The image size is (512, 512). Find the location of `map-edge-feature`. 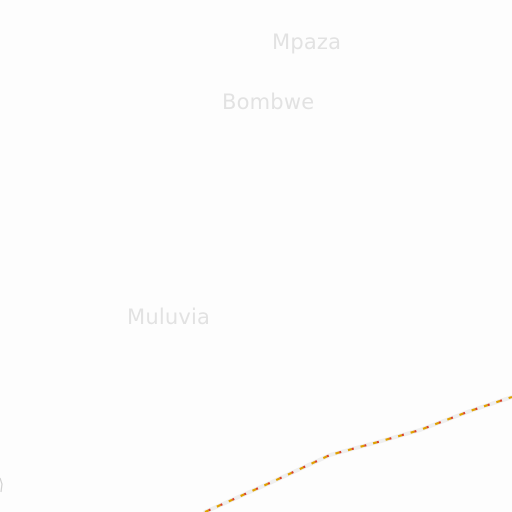

map-edge-feature is located at coordinates (1, 485).